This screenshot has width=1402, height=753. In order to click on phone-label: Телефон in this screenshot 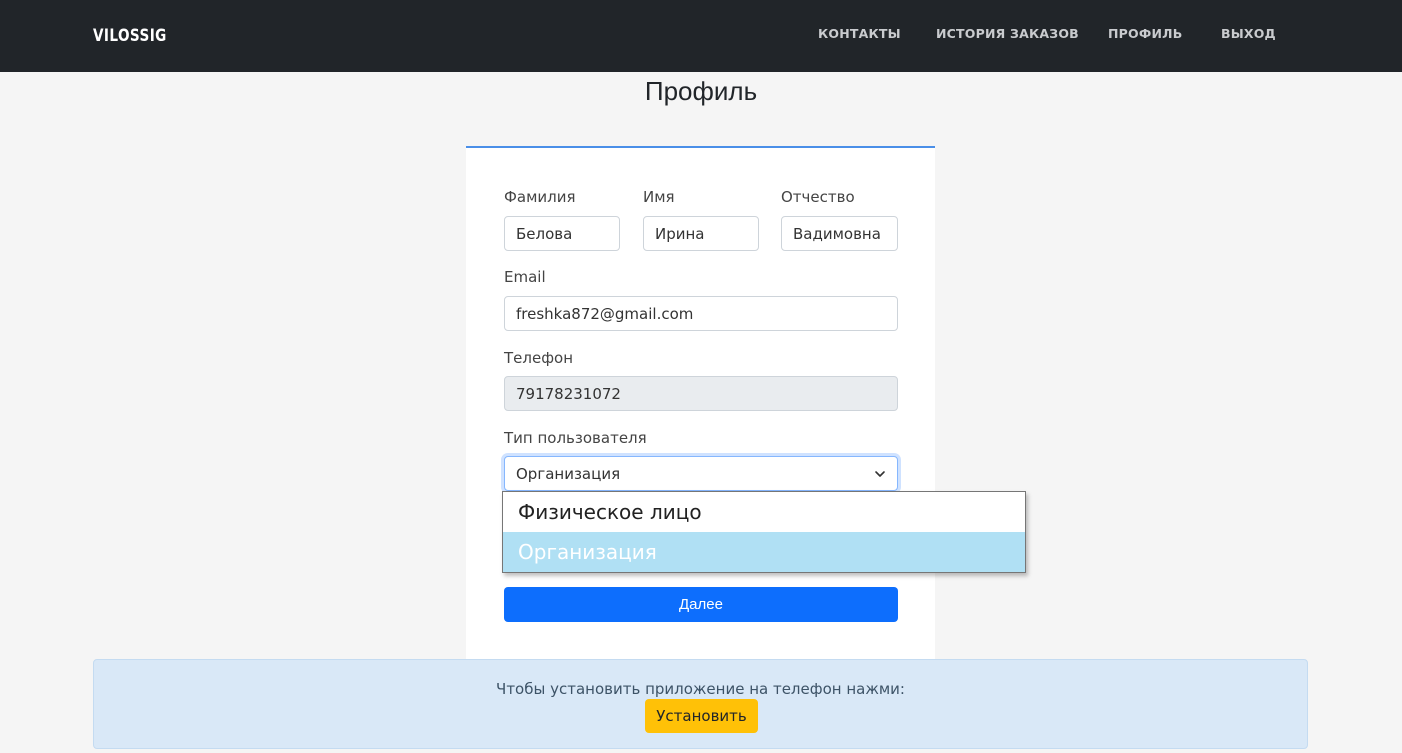, I will do `click(539, 358)`.